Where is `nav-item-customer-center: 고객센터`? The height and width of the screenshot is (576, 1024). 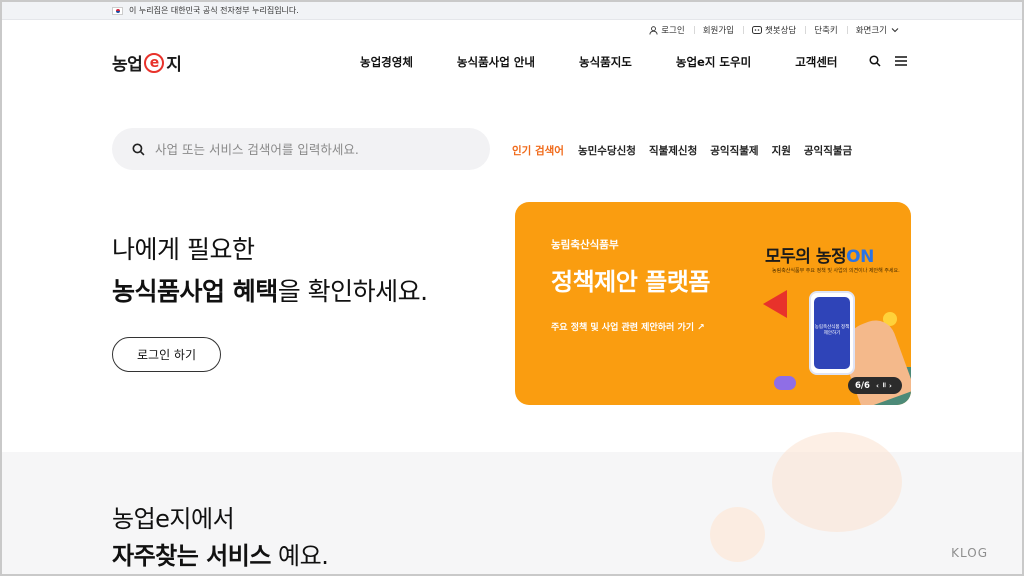
nav-item-customer-center: 고객센터 is located at coordinates (816, 62).